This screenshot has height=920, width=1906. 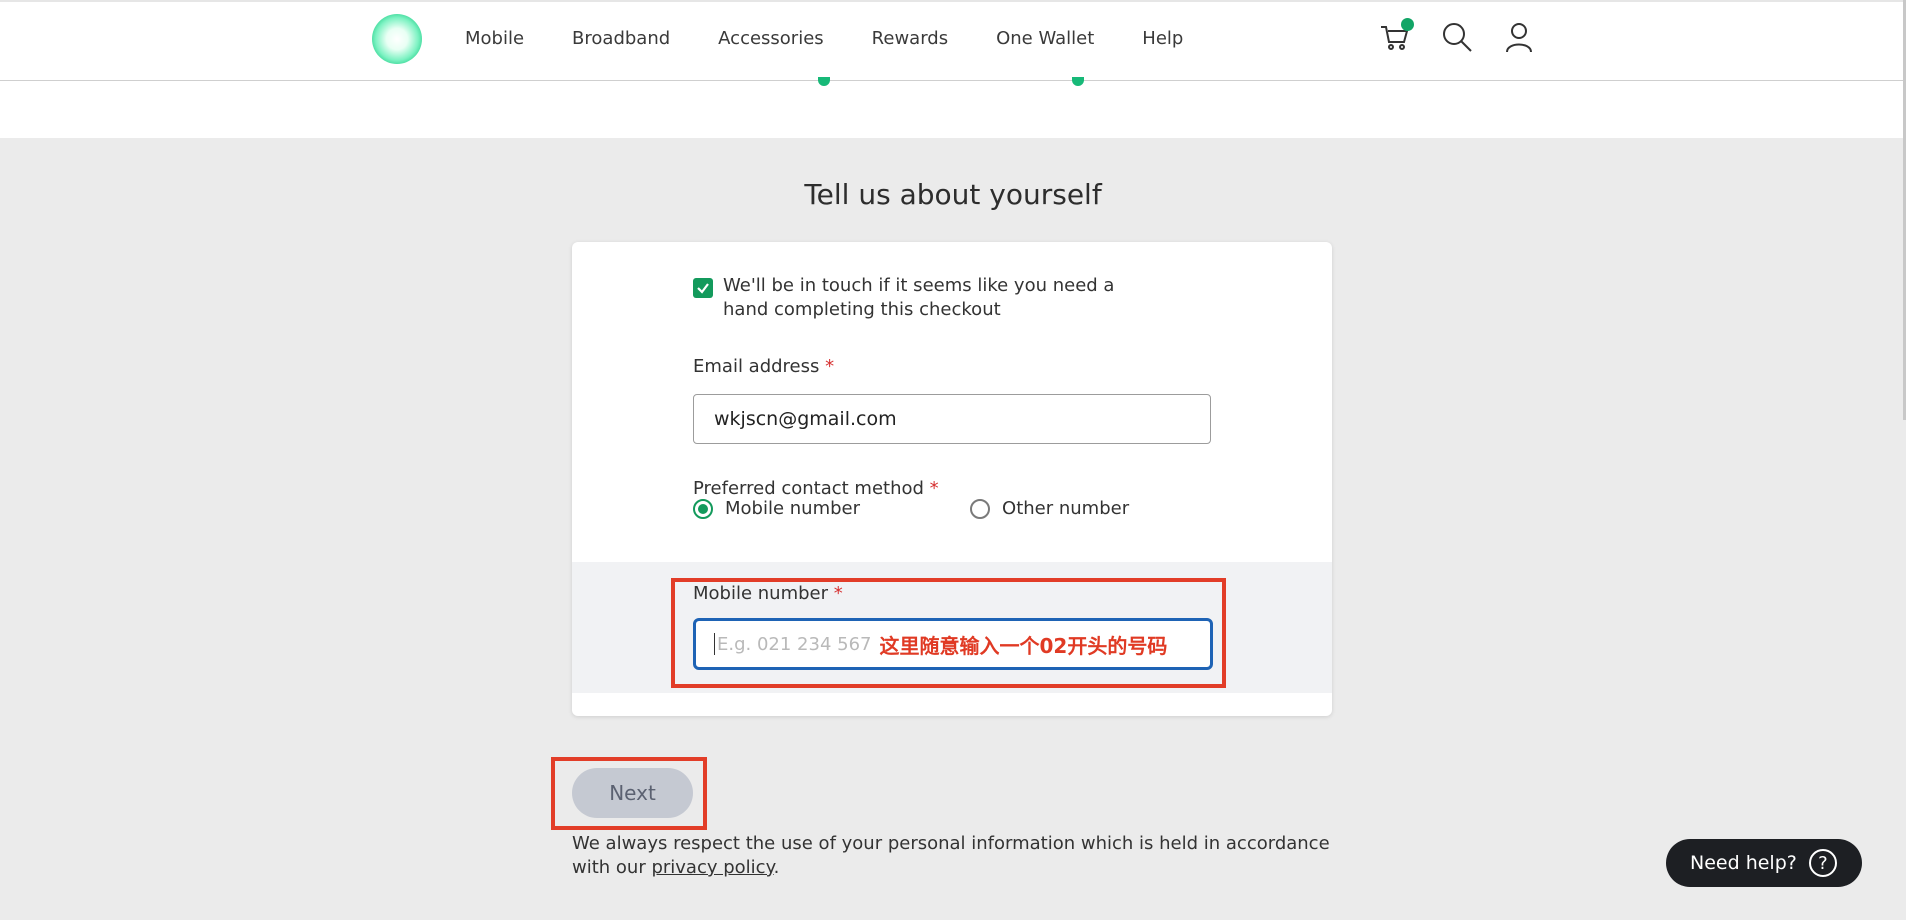 What do you see at coordinates (1407, 24) in the screenshot?
I see `cart-notification-dot` at bounding box center [1407, 24].